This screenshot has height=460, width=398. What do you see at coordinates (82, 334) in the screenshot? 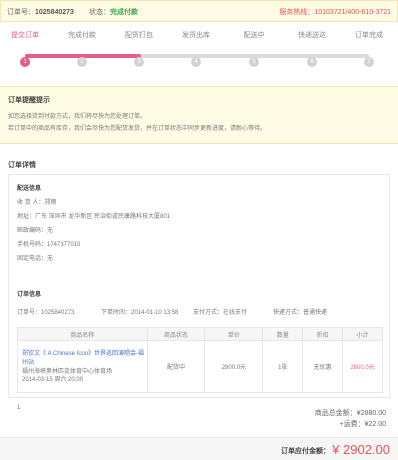
I see `col-header-goods: 商品名称` at bounding box center [82, 334].